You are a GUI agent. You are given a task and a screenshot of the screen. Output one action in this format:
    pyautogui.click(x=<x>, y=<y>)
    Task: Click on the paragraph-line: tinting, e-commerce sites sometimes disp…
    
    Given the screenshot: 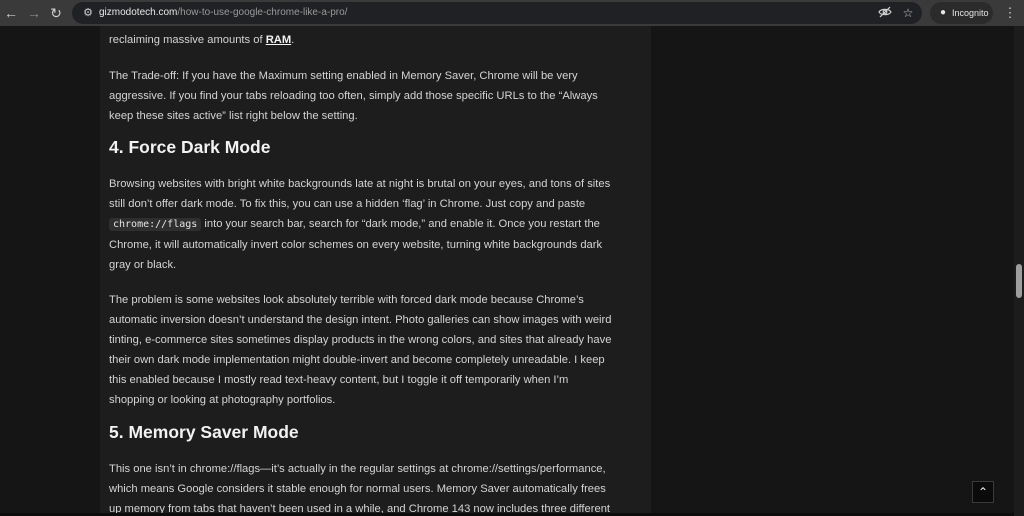 What is the action you would take?
    pyautogui.click(x=360, y=340)
    